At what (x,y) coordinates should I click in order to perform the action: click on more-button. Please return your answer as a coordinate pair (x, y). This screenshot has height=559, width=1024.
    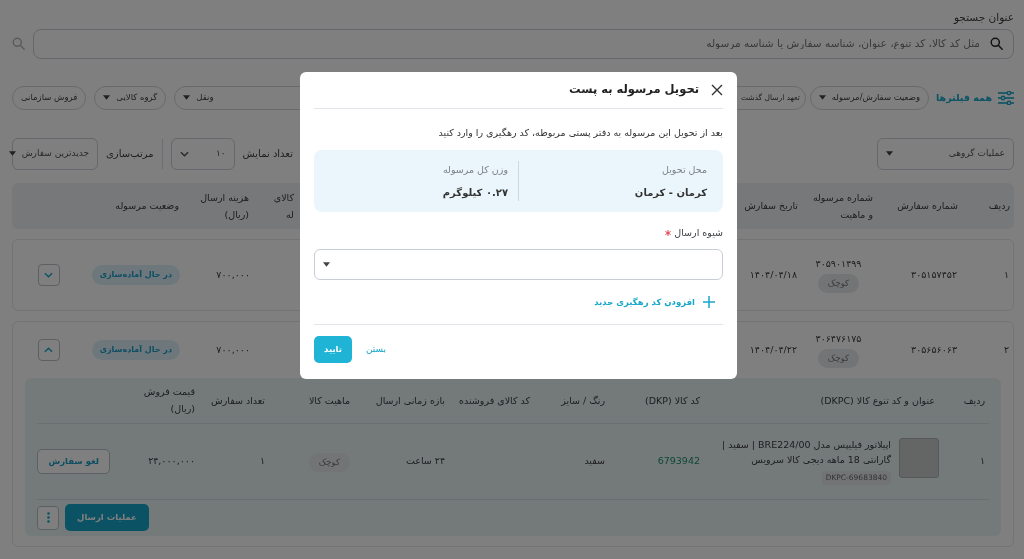
    Looking at the image, I should click on (48, 517).